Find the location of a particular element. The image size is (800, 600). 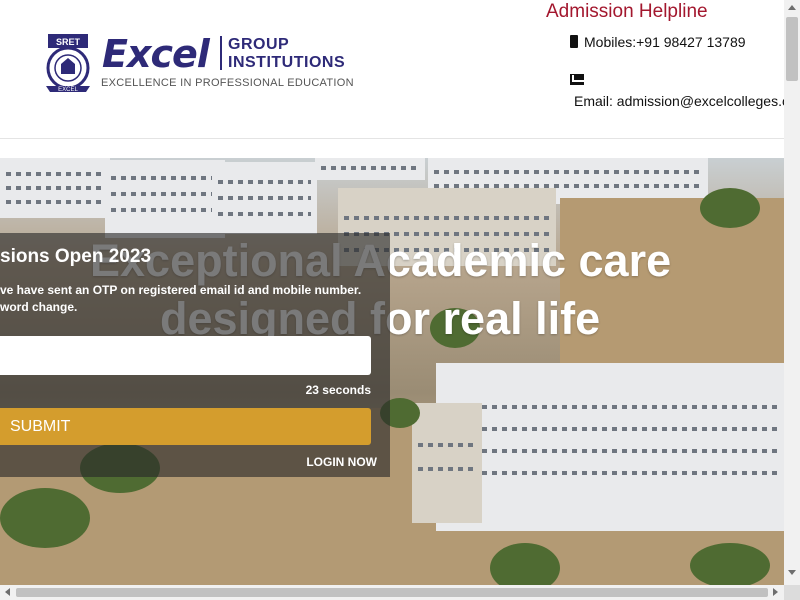

horizontal-scrollbar is located at coordinates (392, 592).